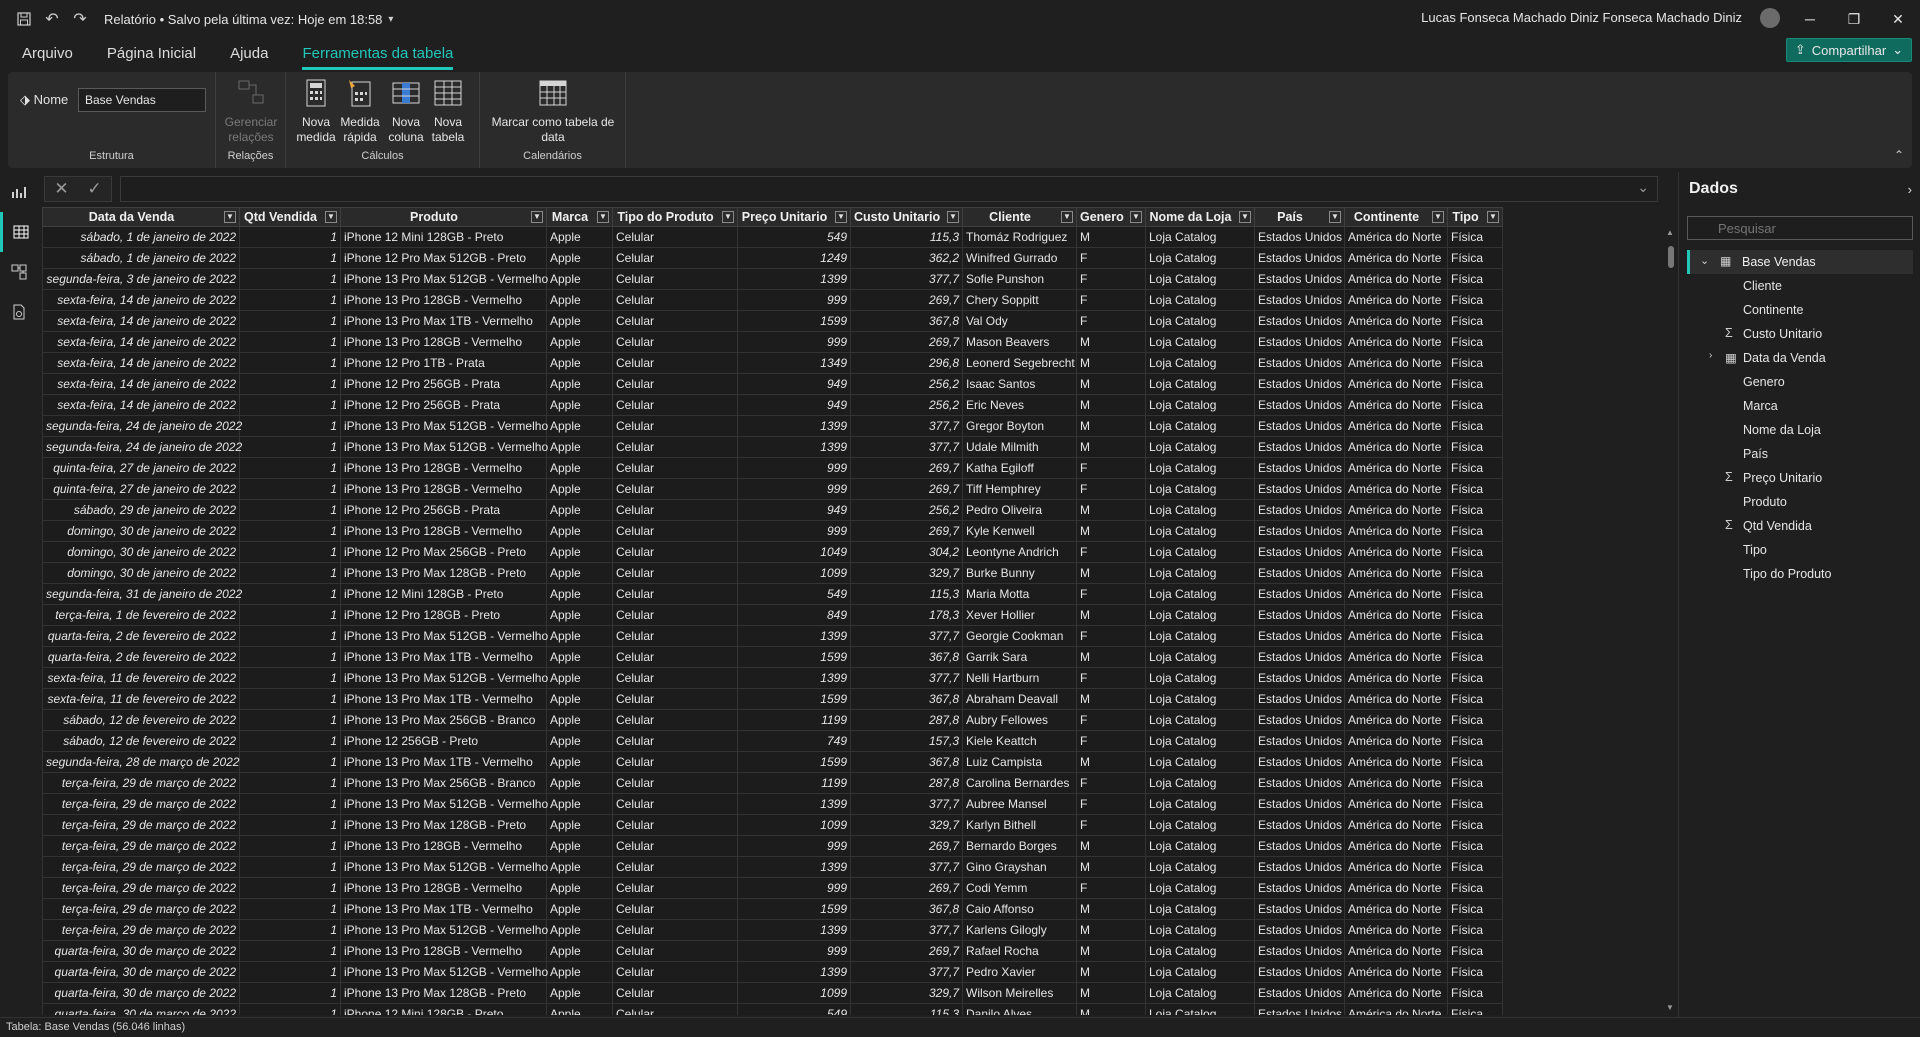 The image size is (1920, 1037). What do you see at coordinates (1670, 1007) in the screenshot?
I see `scroll-down-icon: ▼` at bounding box center [1670, 1007].